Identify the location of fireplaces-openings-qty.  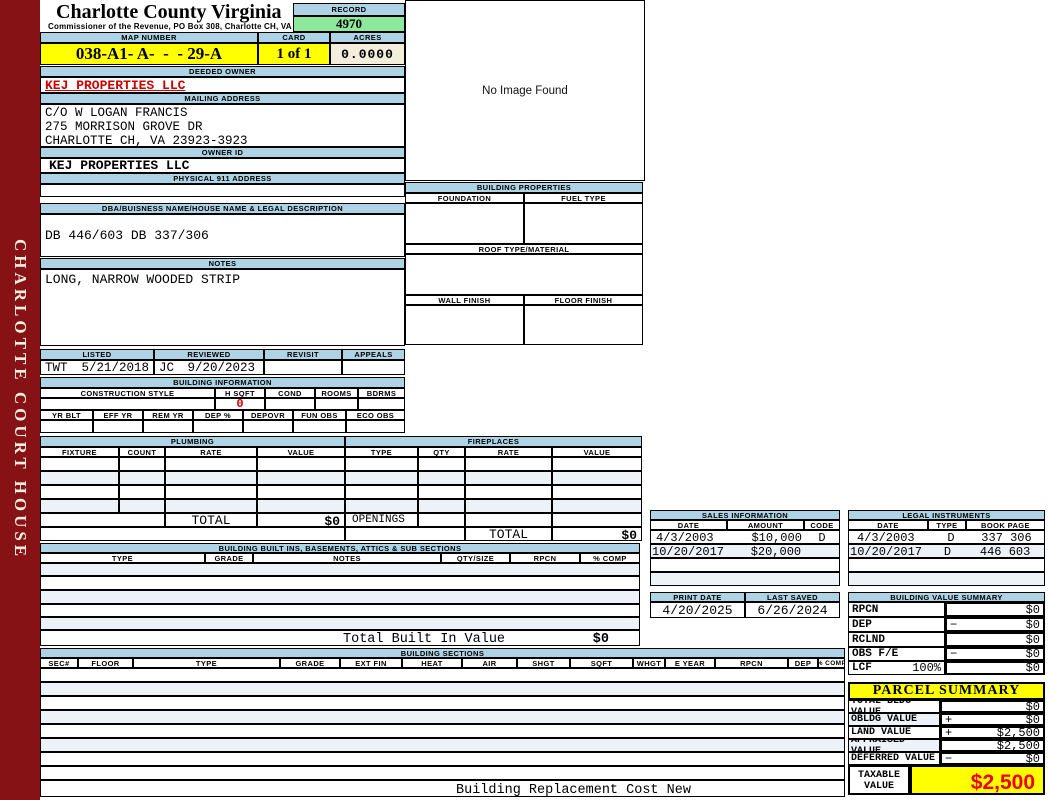
(441, 520).